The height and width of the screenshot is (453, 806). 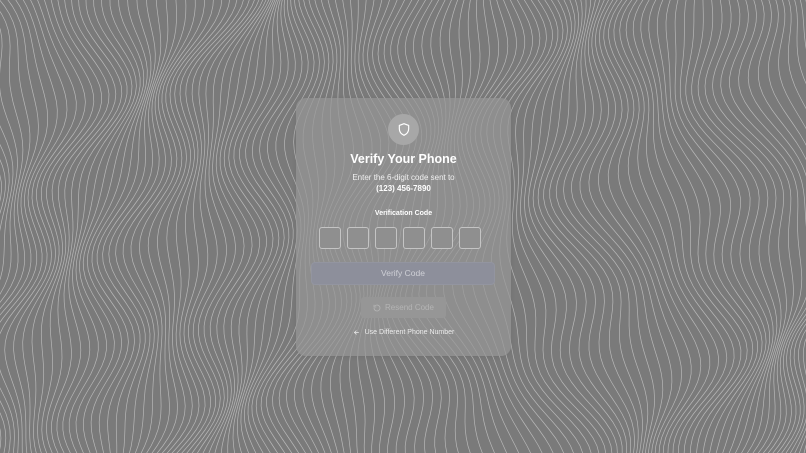 I want to click on resend-code-button: Resend Code, so click(x=403, y=307).